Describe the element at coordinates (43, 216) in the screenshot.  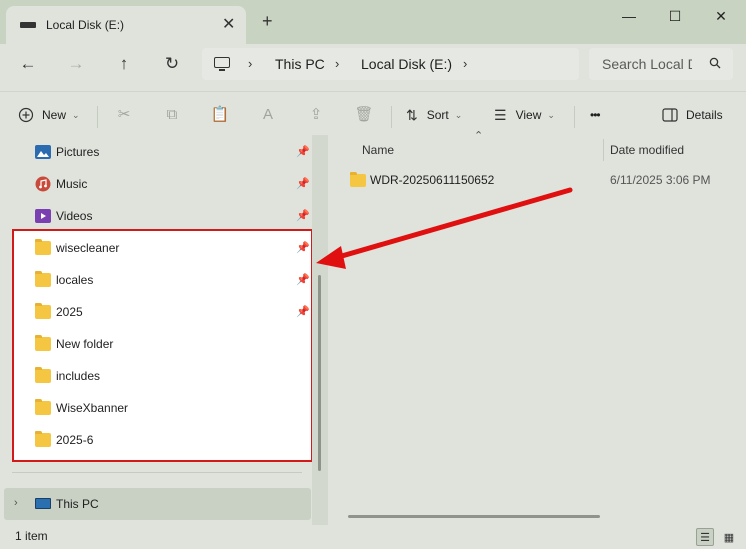
I see `videos-icon` at that location.